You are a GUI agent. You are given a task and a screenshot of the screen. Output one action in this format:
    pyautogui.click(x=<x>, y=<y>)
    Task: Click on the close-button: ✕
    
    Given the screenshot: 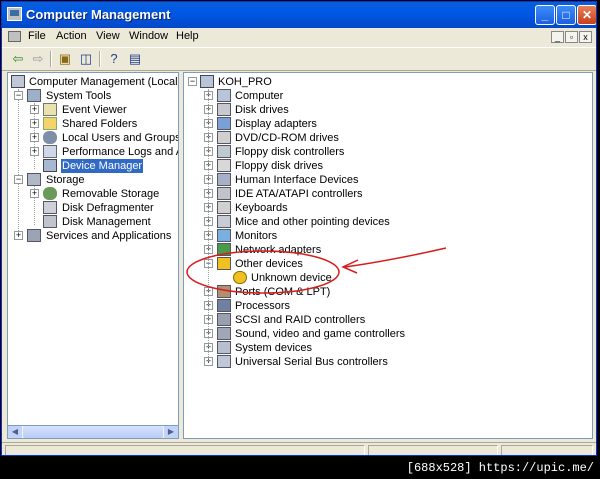 What is the action you would take?
    pyautogui.click(x=586, y=15)
    